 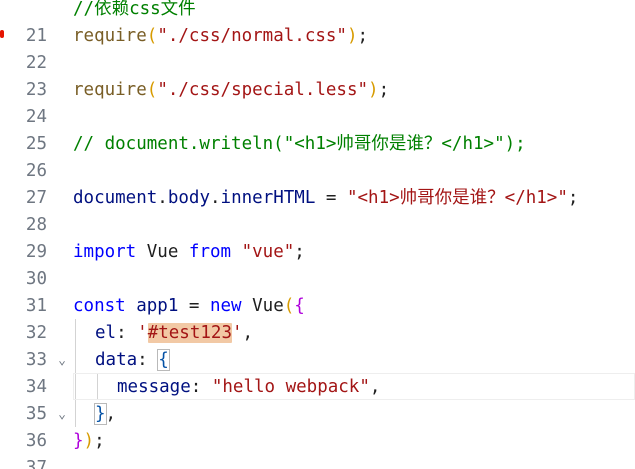 I want to click on code-text: data: {, so click(x=132, y=360).